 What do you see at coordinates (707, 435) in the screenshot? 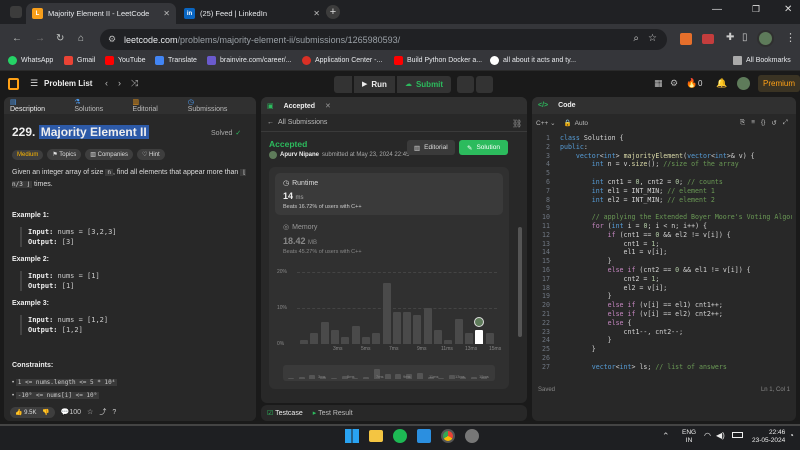
I see `wifi-icon: ◠` at bounding box center [707, 435].